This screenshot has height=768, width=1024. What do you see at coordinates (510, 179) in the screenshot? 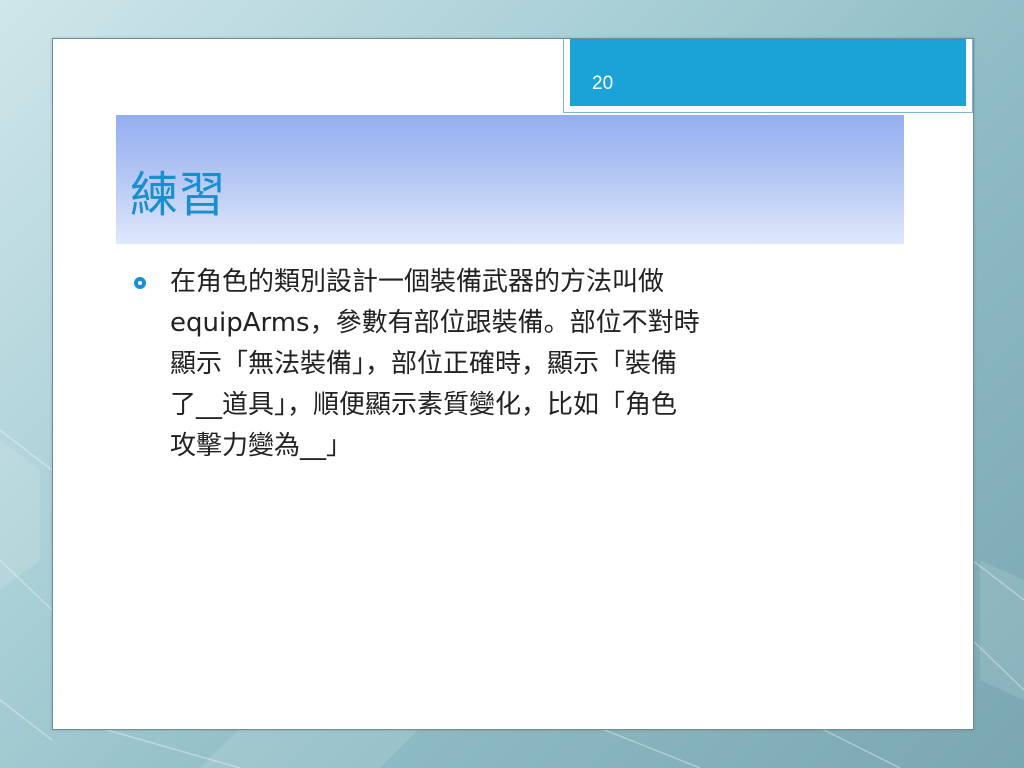
I see `title-band: 練習` at bounding box center [510, 179].